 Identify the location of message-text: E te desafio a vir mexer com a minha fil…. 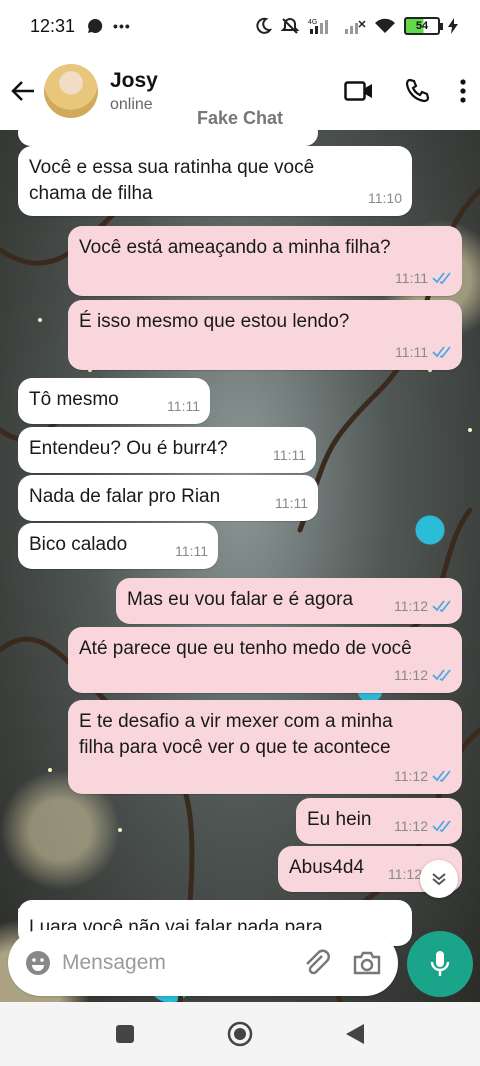
(236, 734).